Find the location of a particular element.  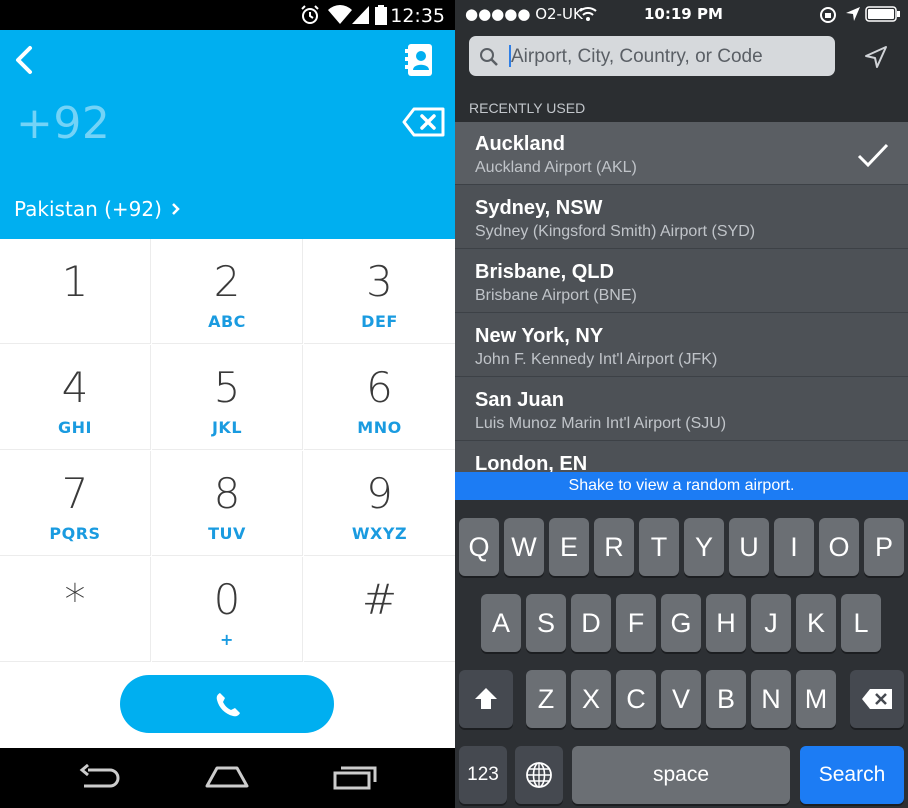

back-arrow-icon is located at coordinates (23, 60).